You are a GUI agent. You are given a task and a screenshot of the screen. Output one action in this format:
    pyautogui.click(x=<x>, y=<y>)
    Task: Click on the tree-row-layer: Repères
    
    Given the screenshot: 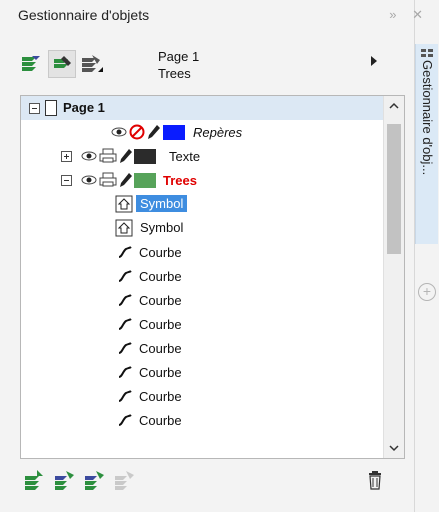 What is the action you would take?
    pyautogui.click(x=202, y=132)
    